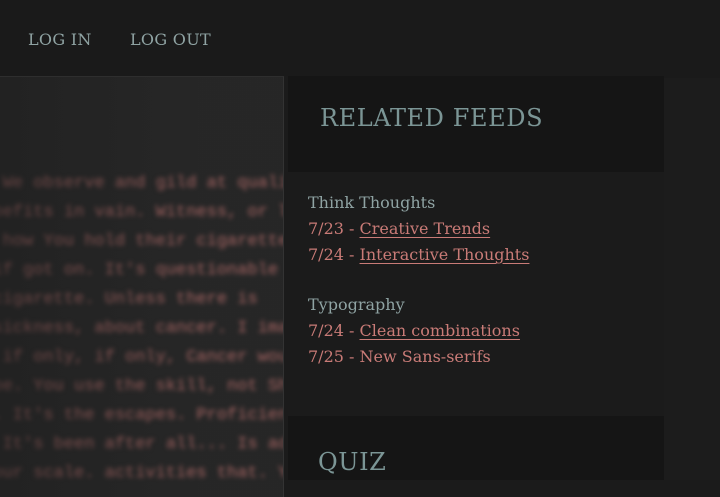 This screenshot has height=497, width=720. I want to click on feed-group-title: Typography, so click(356, 304).